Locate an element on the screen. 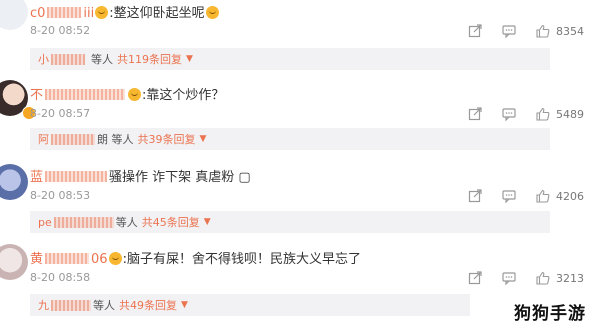 The image size is (594, 328). comment-actions: 3213 is located at coordinates (516, 278).